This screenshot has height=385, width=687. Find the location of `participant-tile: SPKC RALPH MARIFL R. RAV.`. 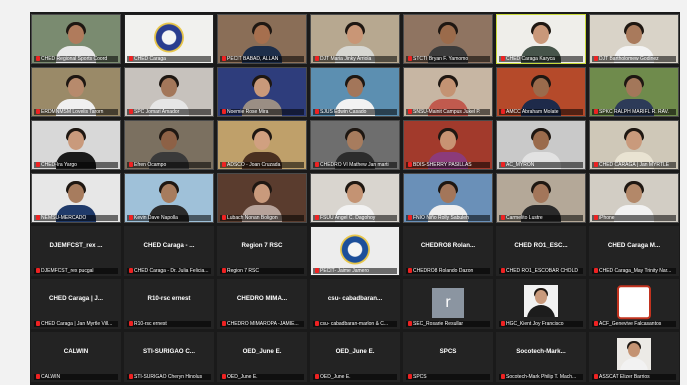

participant-tile: SPKC RALPH MARIFL R. RAV. is located at coordinates (634, 92).